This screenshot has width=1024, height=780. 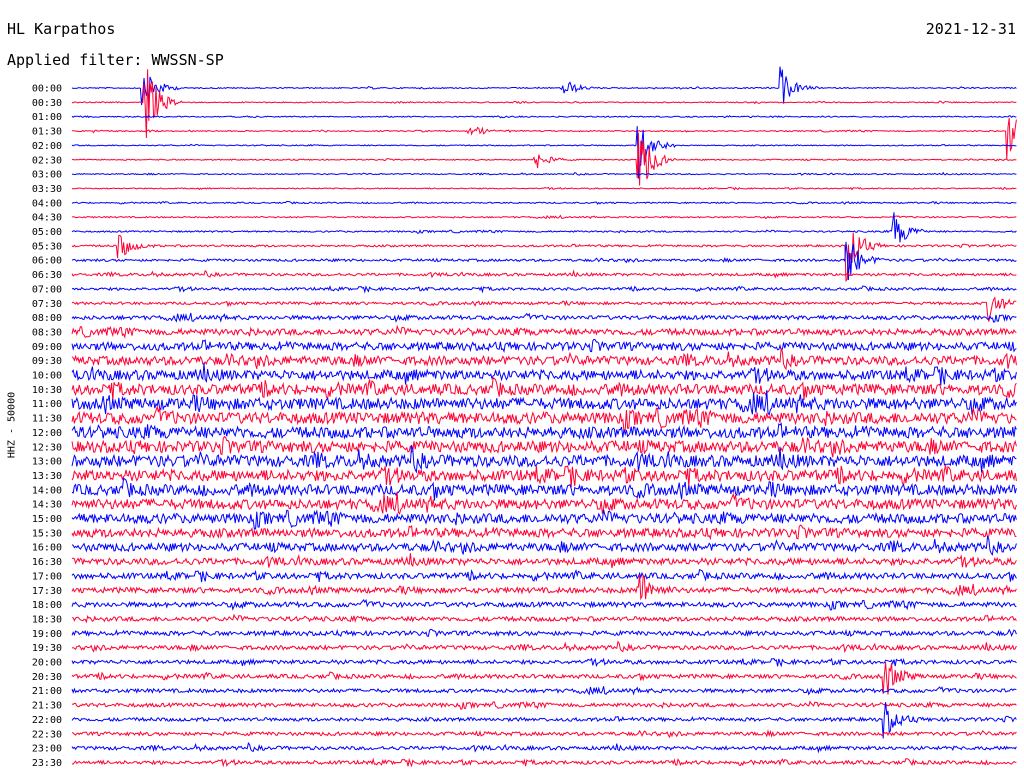 What do you see at coordinates (47, 218) in the screenshot?
I see `time-tick-label: 04:30` at bounding box center [47, 218].